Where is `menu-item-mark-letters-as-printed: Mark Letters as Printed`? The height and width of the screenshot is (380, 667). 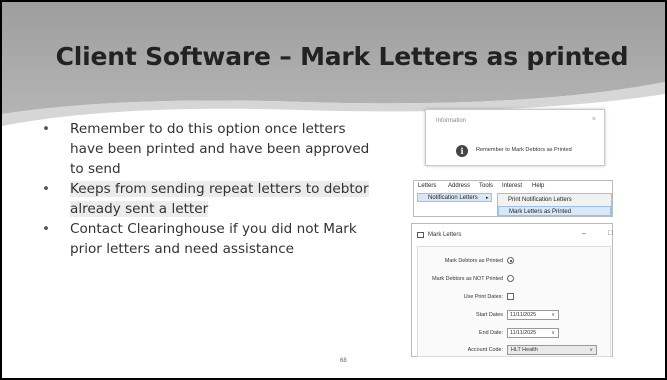
menu-item-mark-letters-as-printed: Mark Letters as Printed is located at coordinates (554, 211).